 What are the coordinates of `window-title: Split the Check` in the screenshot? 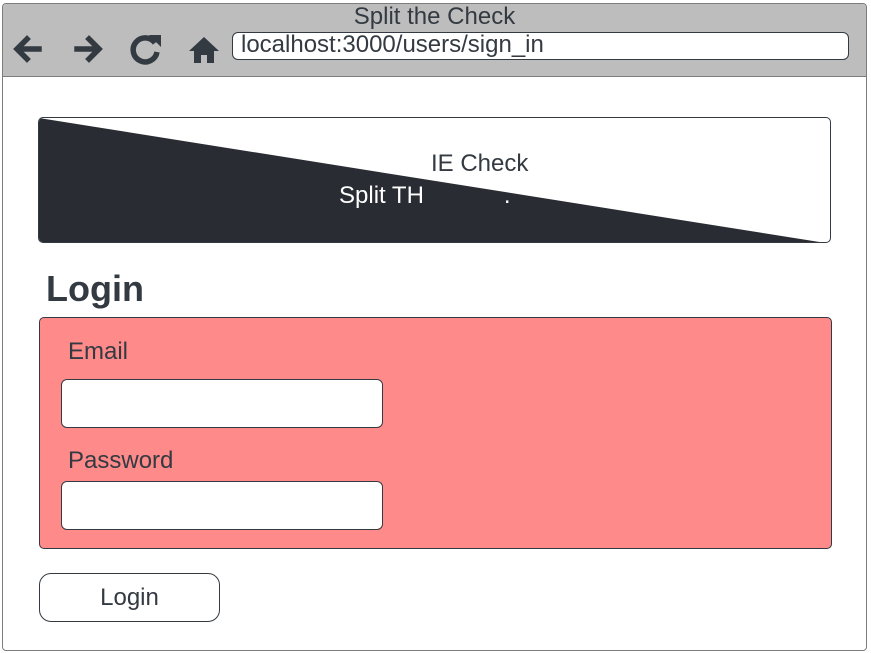 It's located at (434, 16).